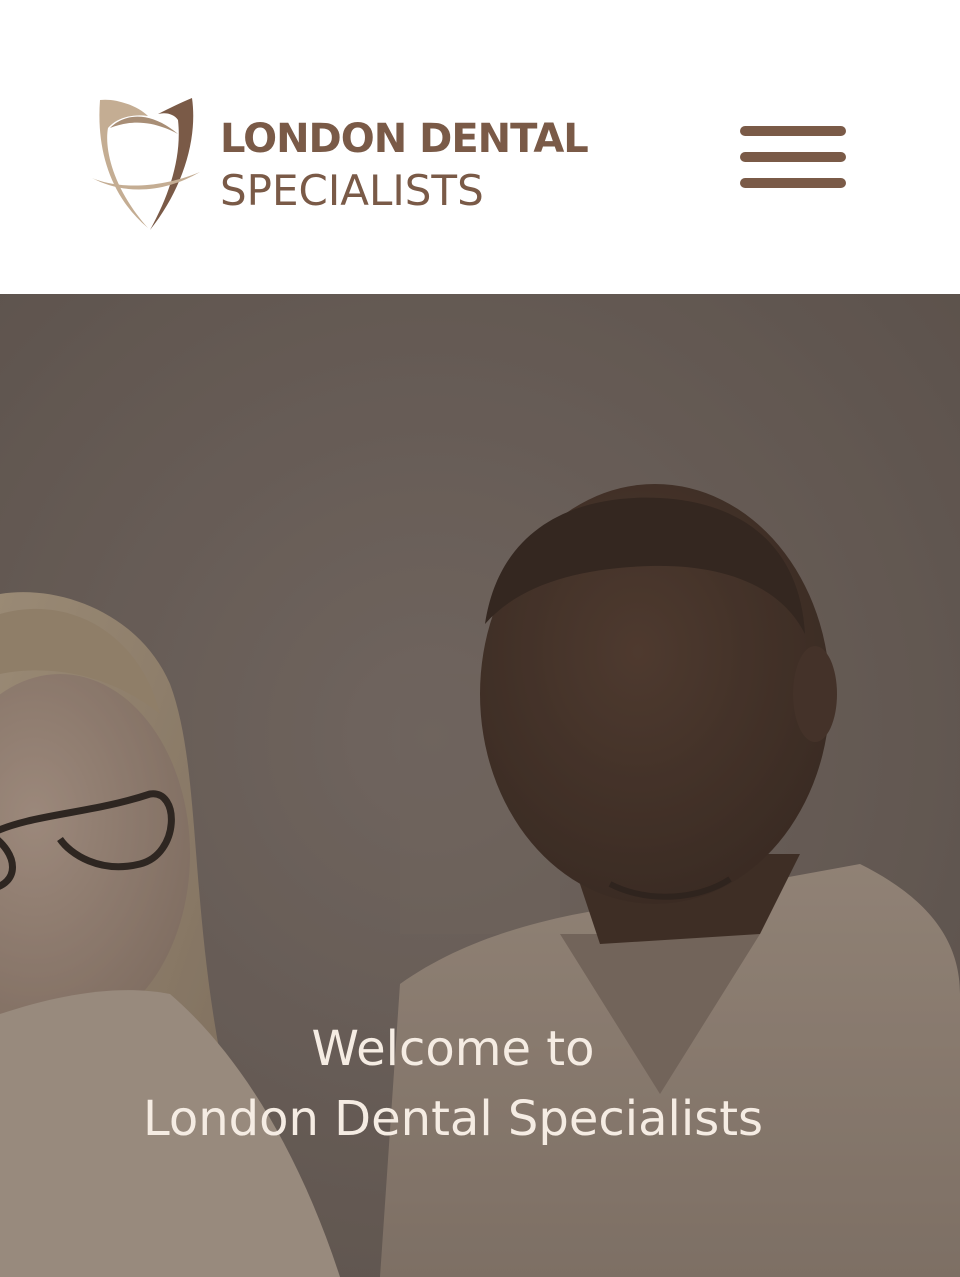  Describe the element at coordinates (366, 164) in the screenshot. I see `site-logo: LONDON DENTAL SPECIALISTS` at that location.